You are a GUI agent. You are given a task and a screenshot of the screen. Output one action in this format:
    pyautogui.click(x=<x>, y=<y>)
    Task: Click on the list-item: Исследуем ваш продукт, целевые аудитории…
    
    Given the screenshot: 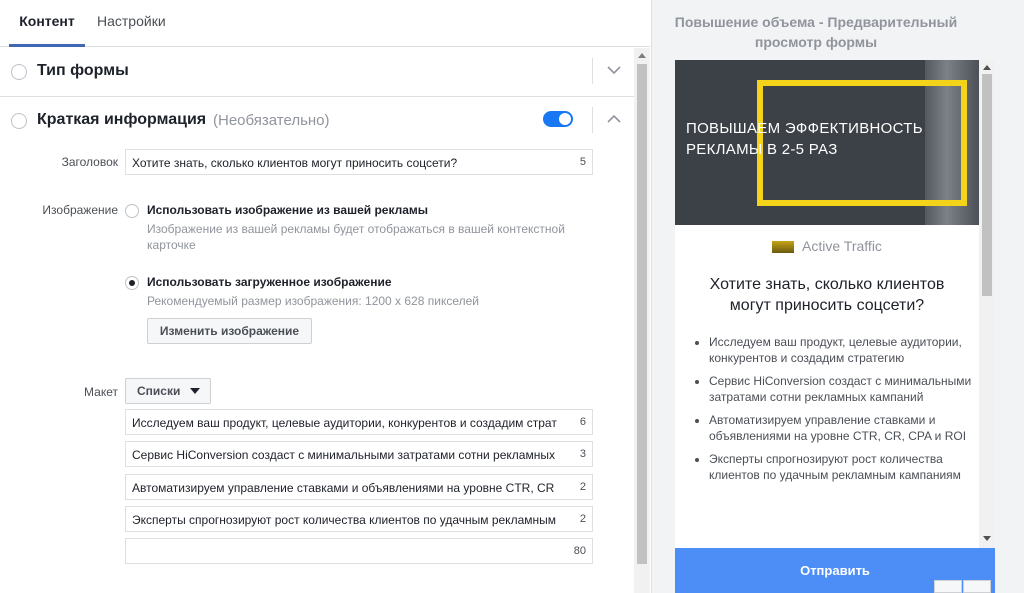 What is the action you would take?
    pyautogui.click(x=844, y=350)
    